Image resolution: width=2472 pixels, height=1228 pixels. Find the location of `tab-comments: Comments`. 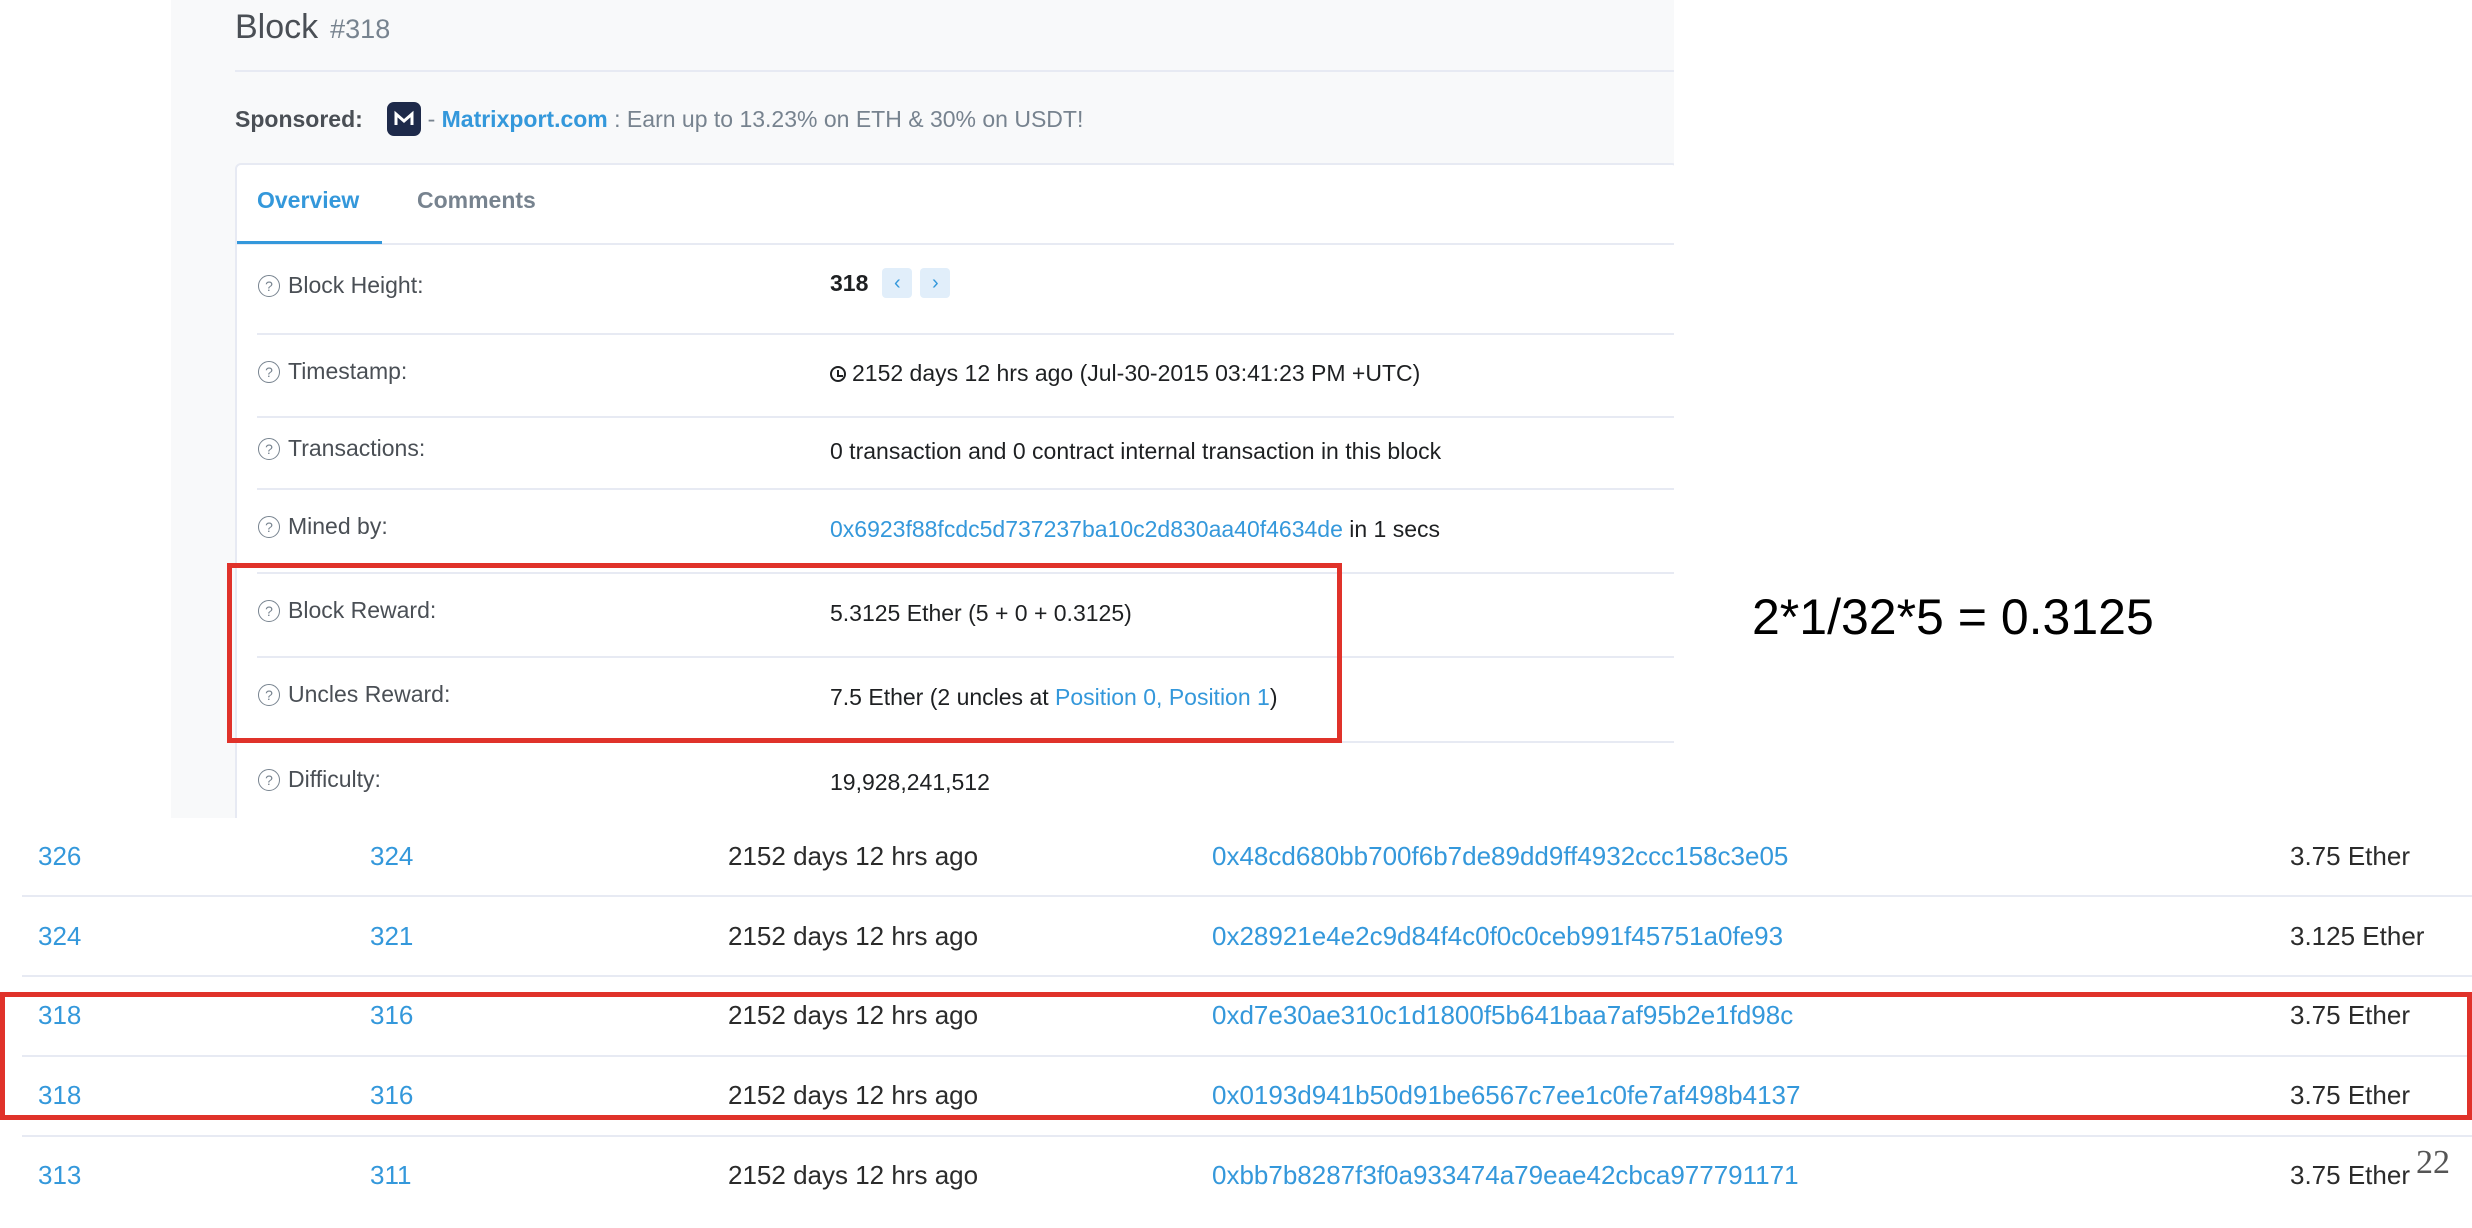

tab-comments: Comments is located at coordinates (476, 200).